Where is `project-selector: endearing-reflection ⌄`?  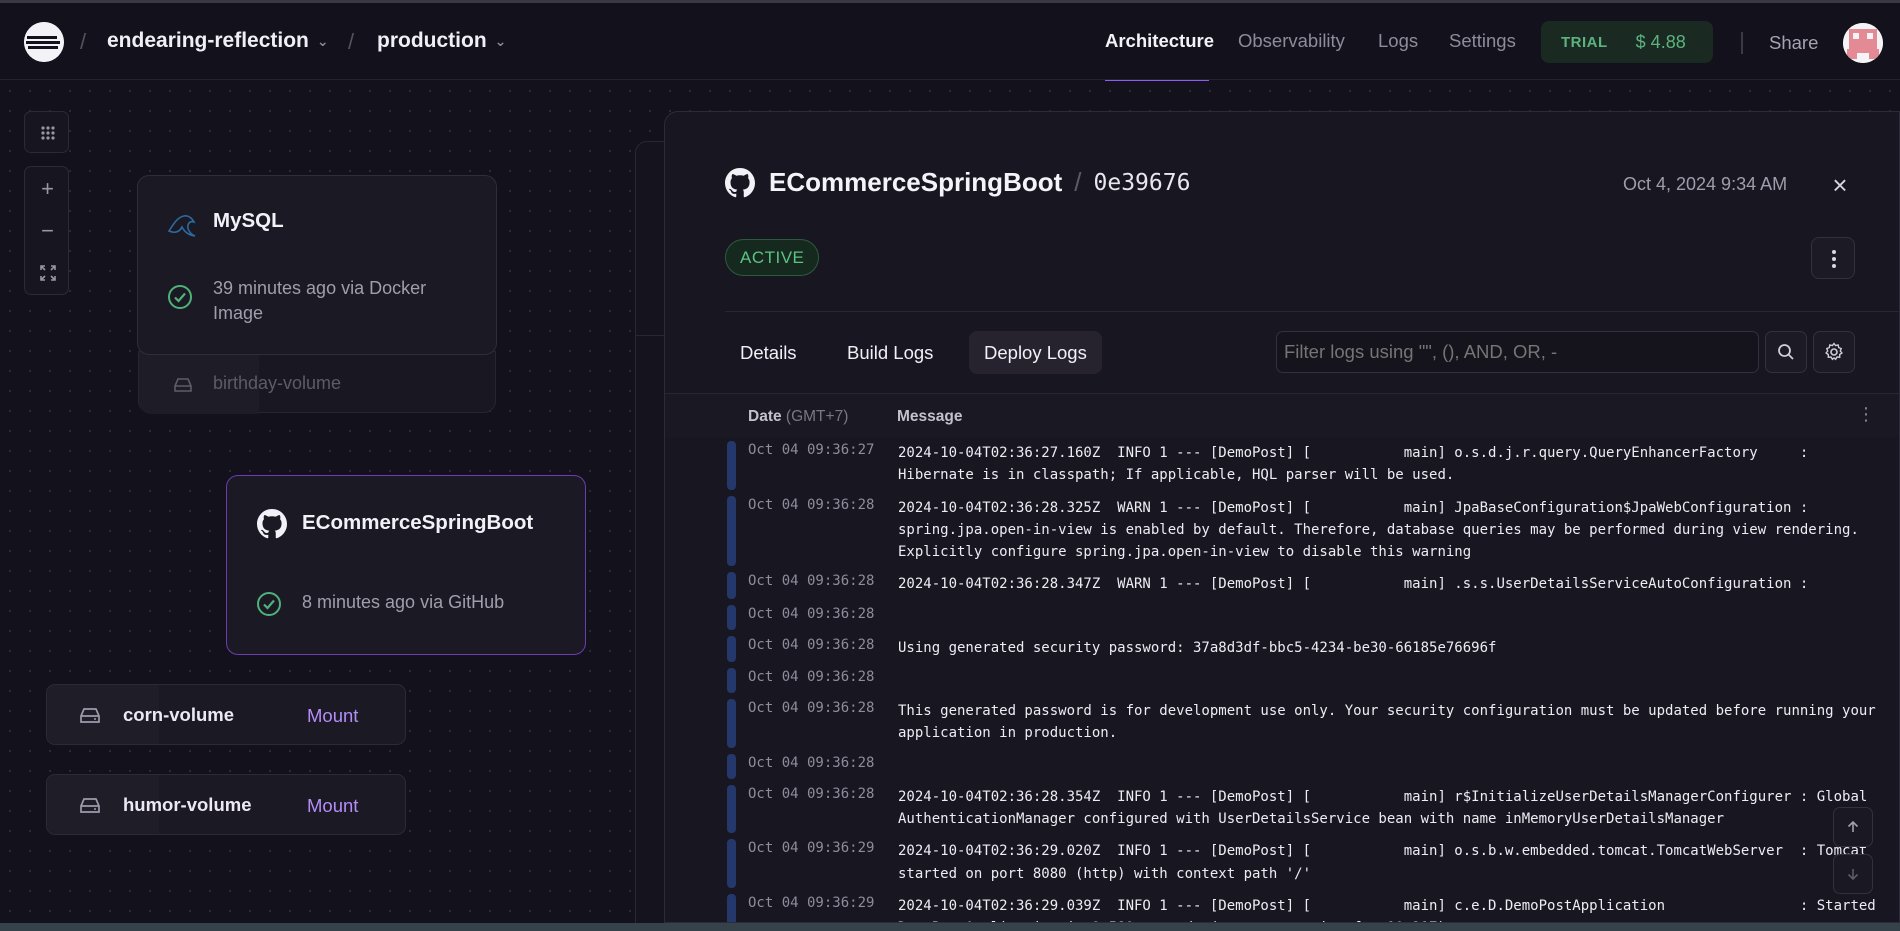
project-selector: endearing-reflection ⌄ is located at coordinates (218, 41).